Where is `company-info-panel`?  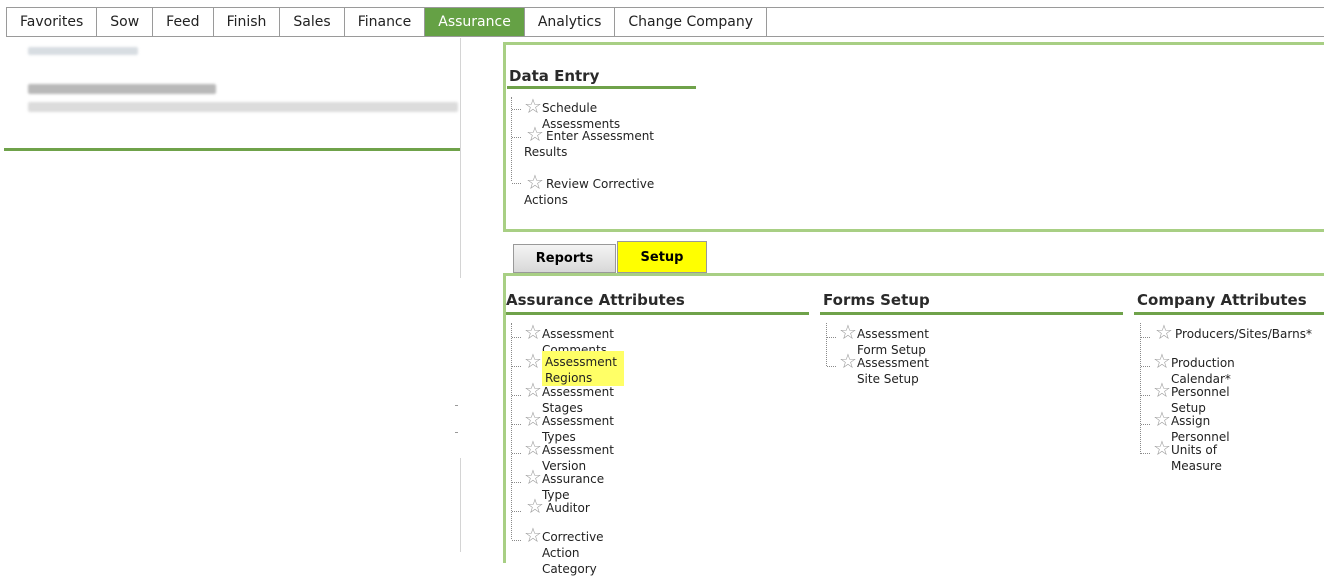 company-info-panel is located at coordinates (230, 93).